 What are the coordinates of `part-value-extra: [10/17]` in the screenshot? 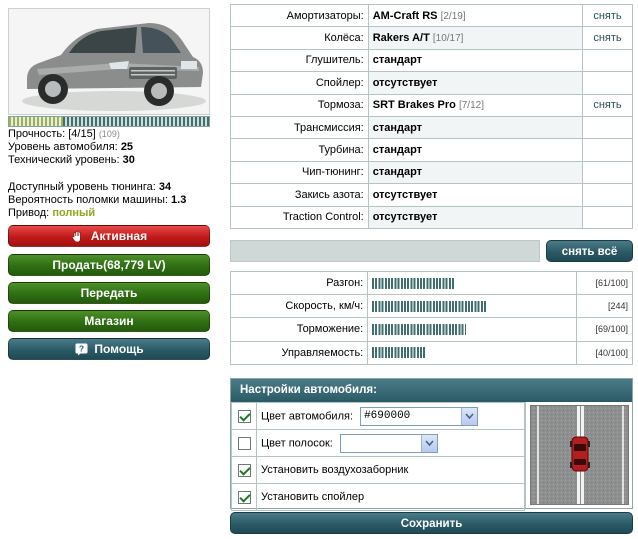 It's located at (448, 39).